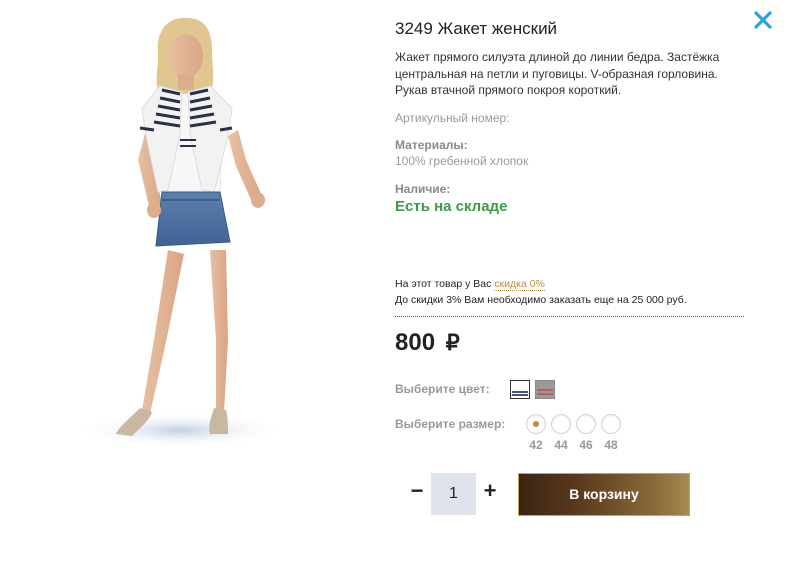 This screenshot has width=788, height=582. I want to click on article-label: Артикульный номер:, so click(452, 118).